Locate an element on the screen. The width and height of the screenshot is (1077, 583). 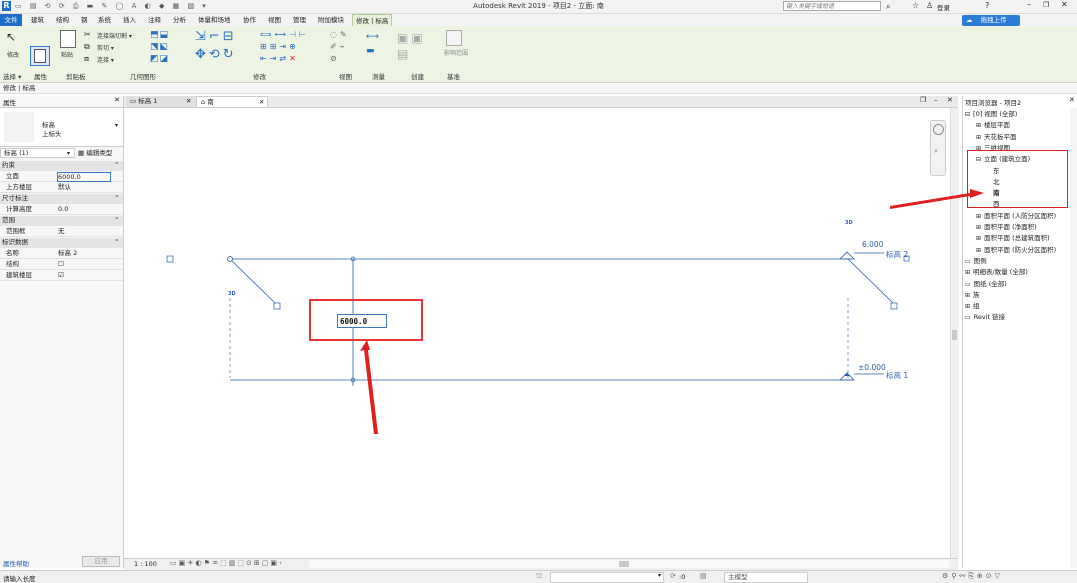
property-value: 标高 2 is located at coordinates (67, 253).